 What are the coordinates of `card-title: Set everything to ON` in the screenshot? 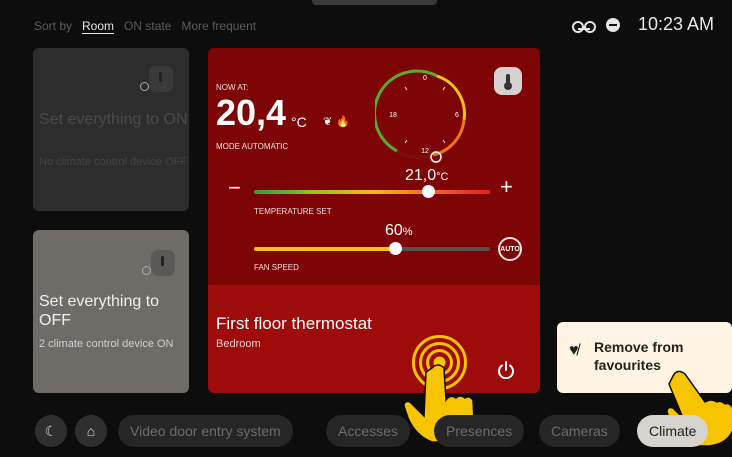 It's located at (113, 119).